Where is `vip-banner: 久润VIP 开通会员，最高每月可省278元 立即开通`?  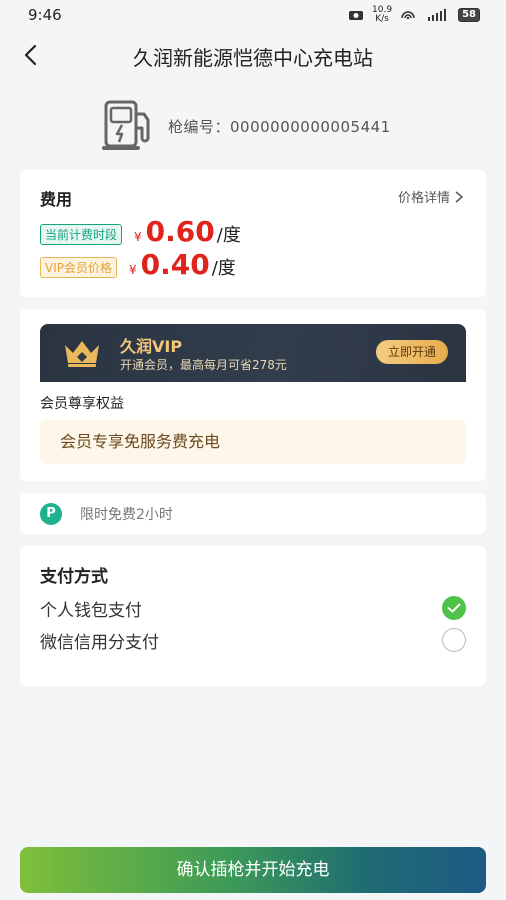 vip-banner: 久润VIP 开通会员，最高每月可省278元 立即开通 is located at coordinates (253, 353).